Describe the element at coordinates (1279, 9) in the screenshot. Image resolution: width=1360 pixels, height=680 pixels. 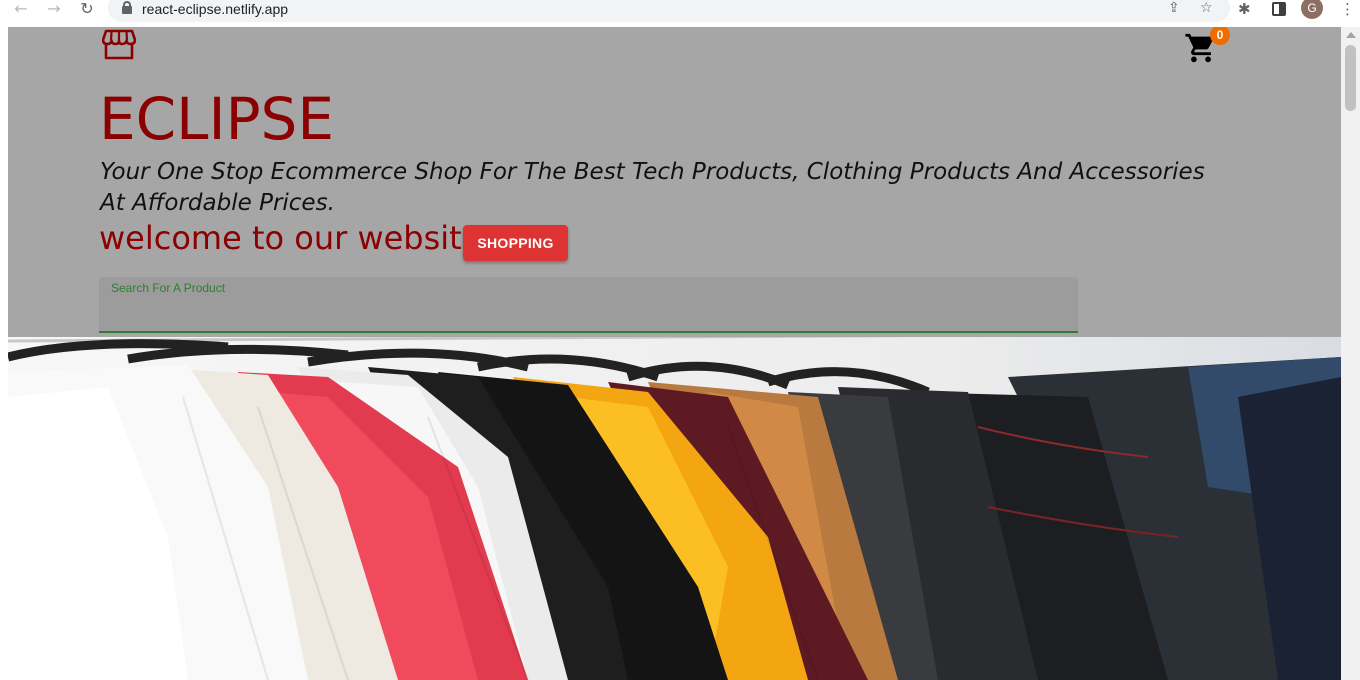
I see `side-panel-icon` at that location.